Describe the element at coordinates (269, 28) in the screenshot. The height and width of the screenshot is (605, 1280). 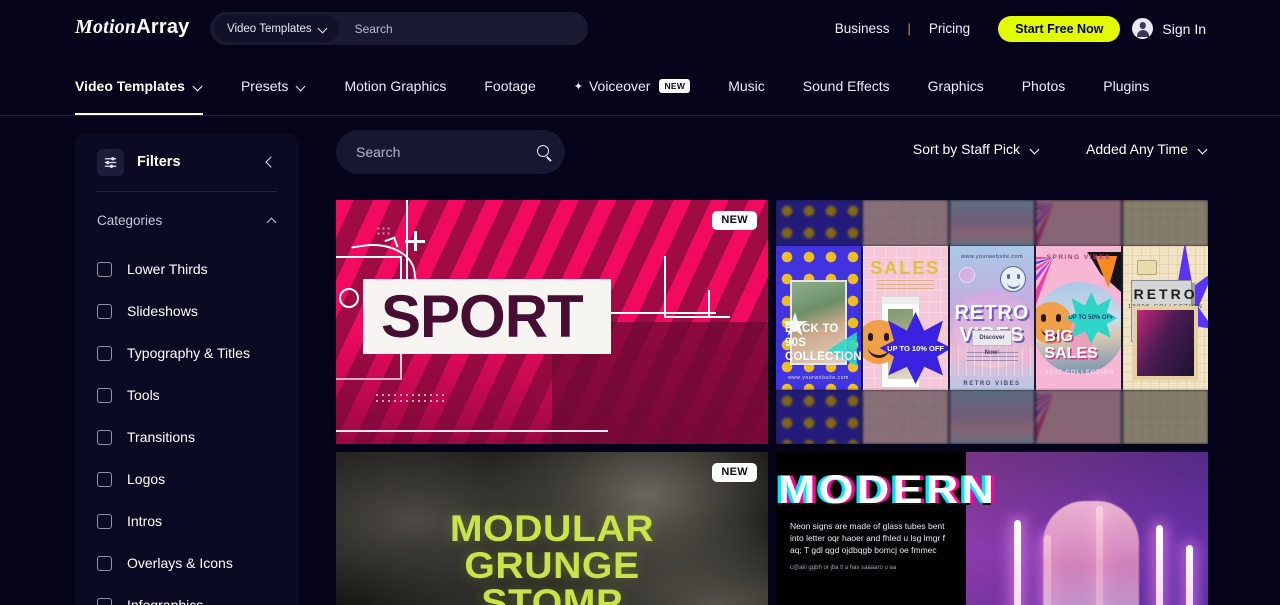
I see `header-search-category-label: Video Templates` at that location.